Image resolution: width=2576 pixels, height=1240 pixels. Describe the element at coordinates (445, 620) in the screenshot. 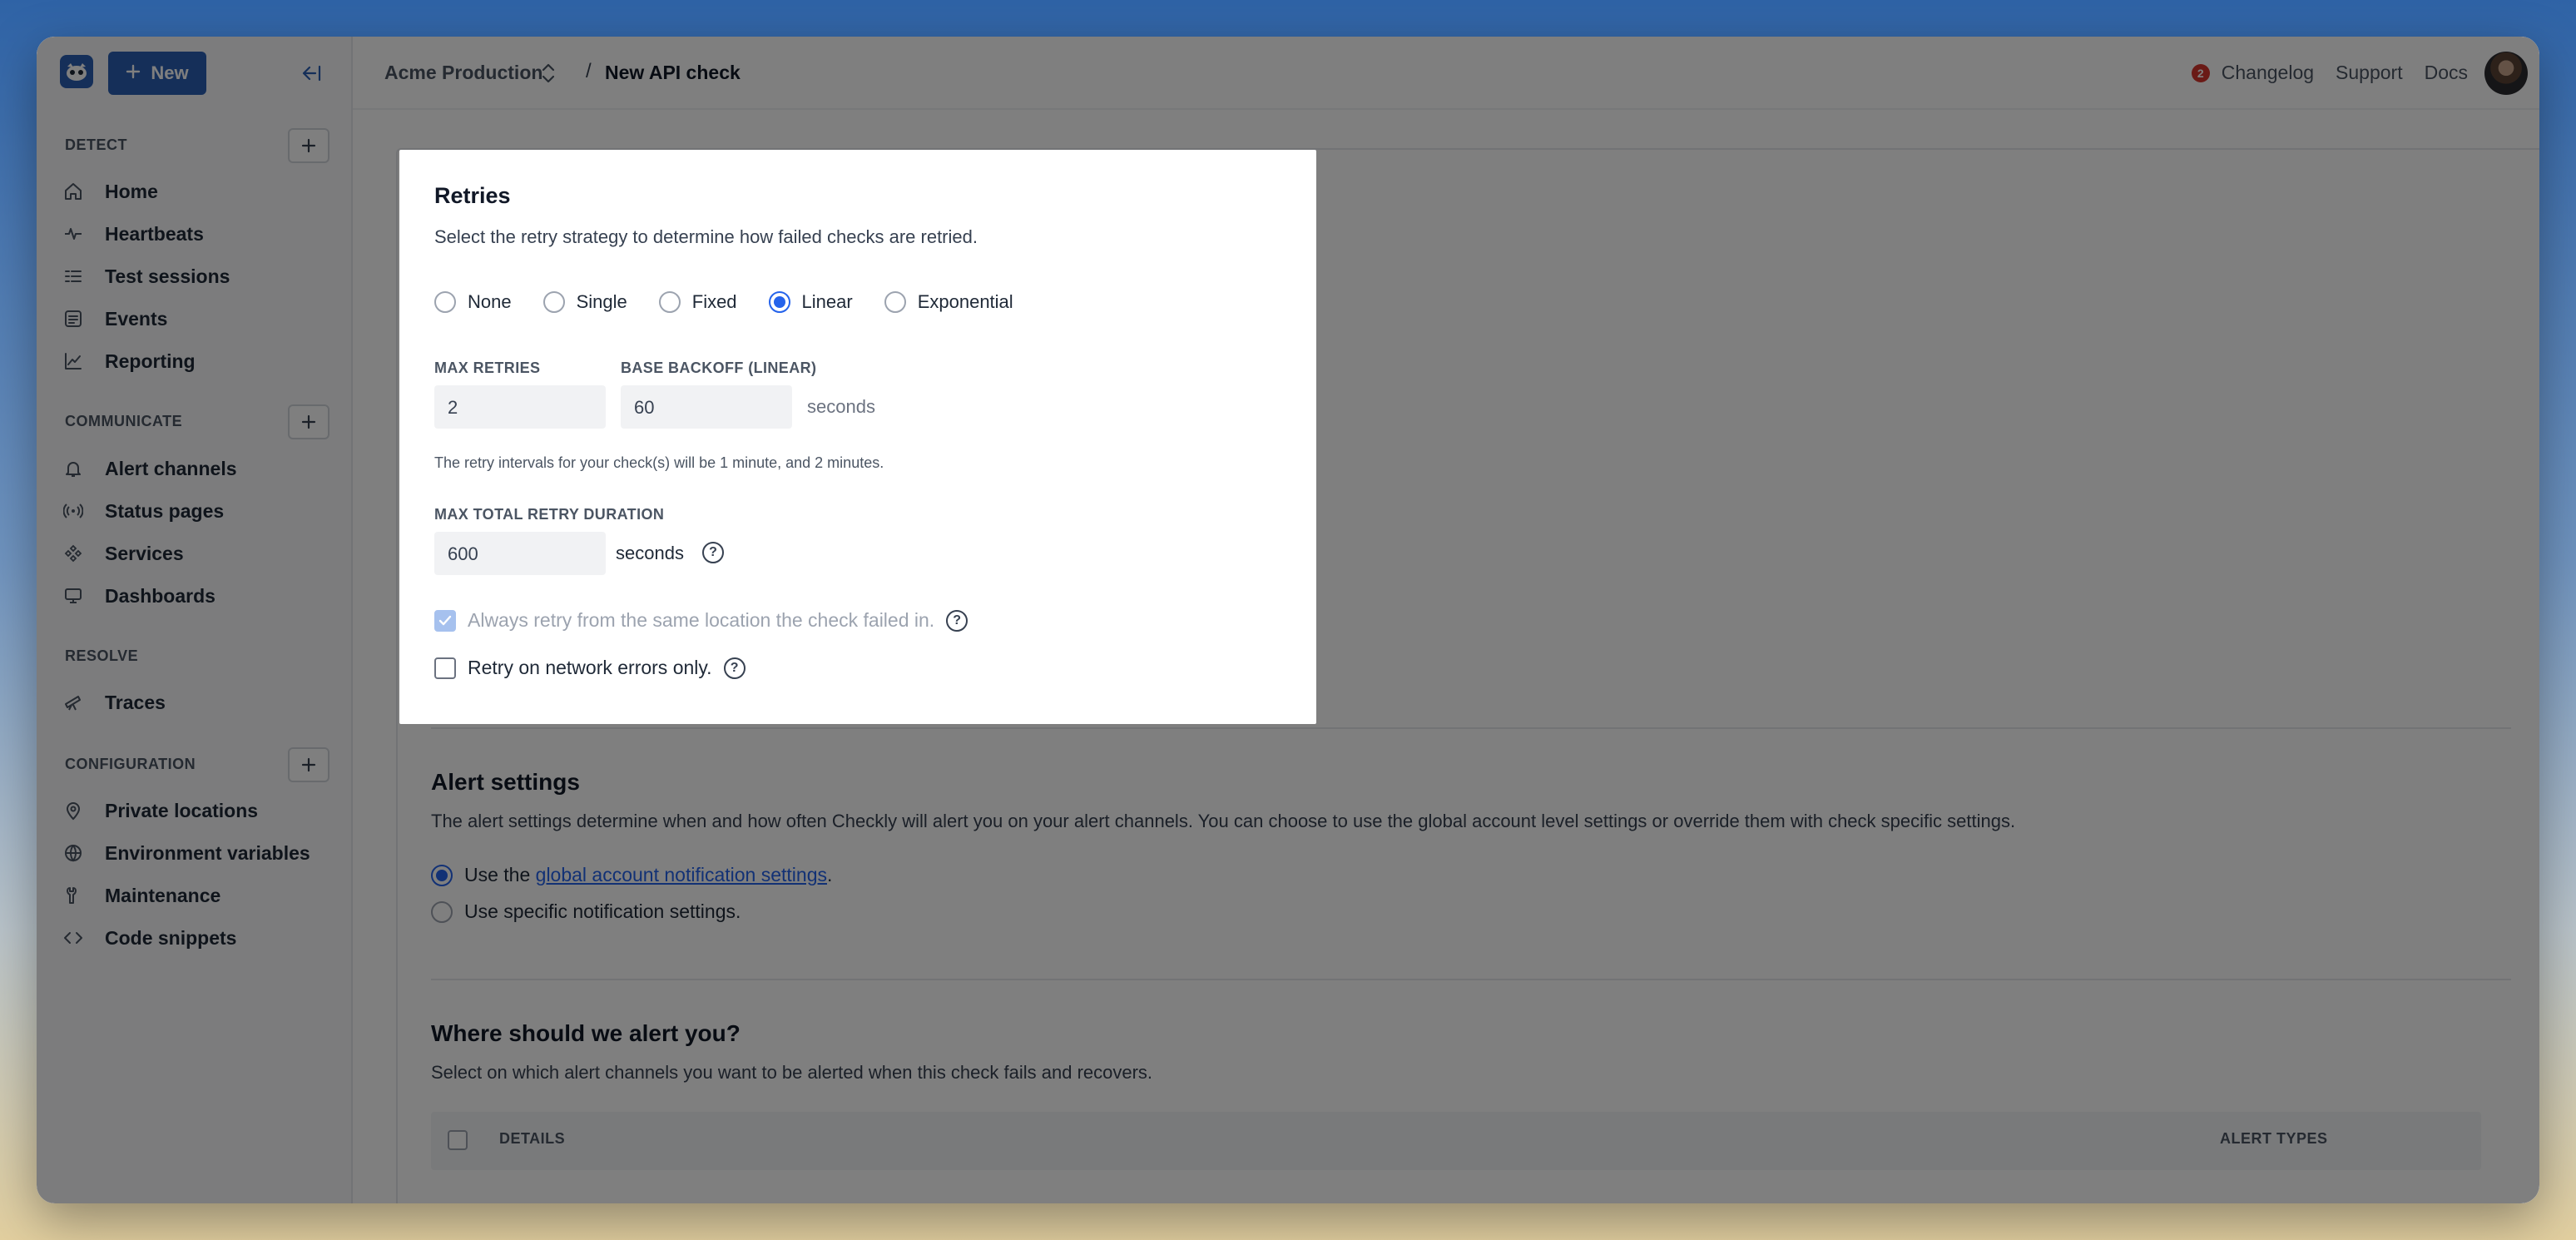

I see `same-location-checkbox` at that location.